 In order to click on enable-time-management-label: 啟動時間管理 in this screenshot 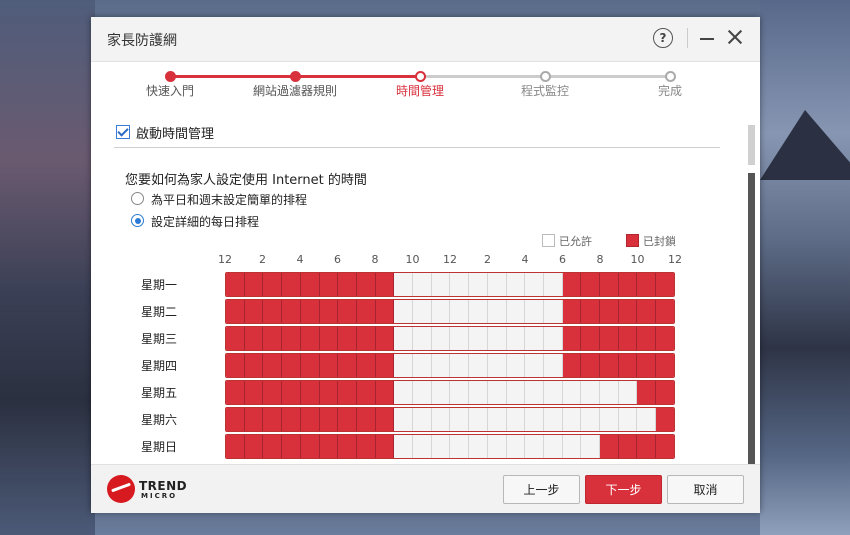, I will do `click(175, 132)`.